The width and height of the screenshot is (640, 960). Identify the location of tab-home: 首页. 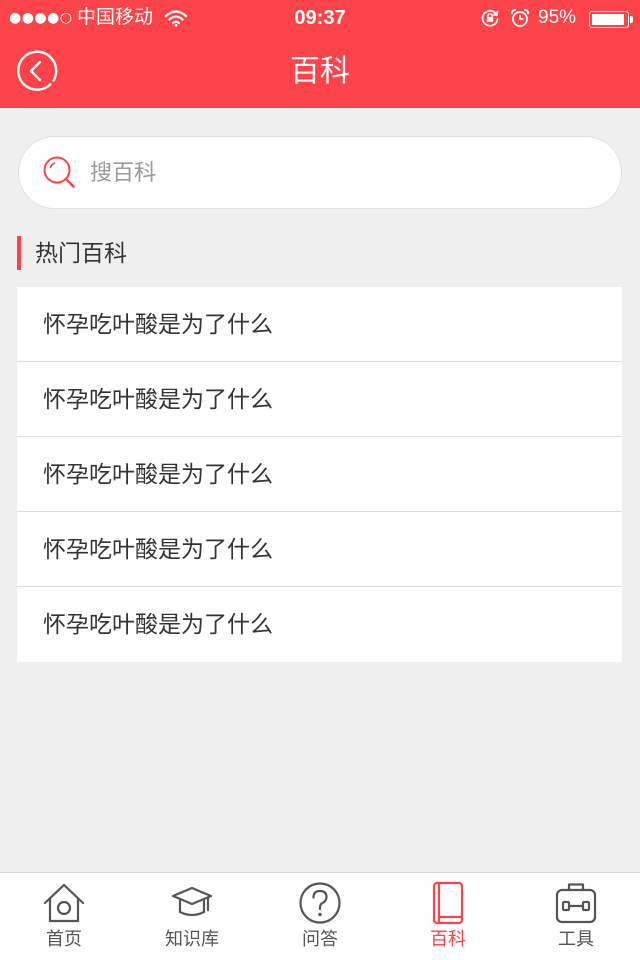
(64, 916).